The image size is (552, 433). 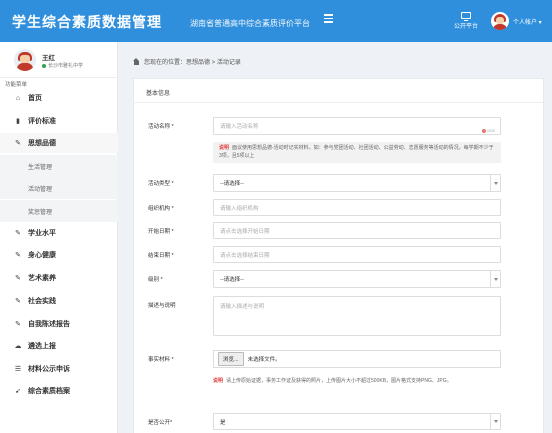 What do you see at coordinates (161, 232) in the screenshot?
I see `start-date-label: 开始日期 *` at bounding box center [161, 232].